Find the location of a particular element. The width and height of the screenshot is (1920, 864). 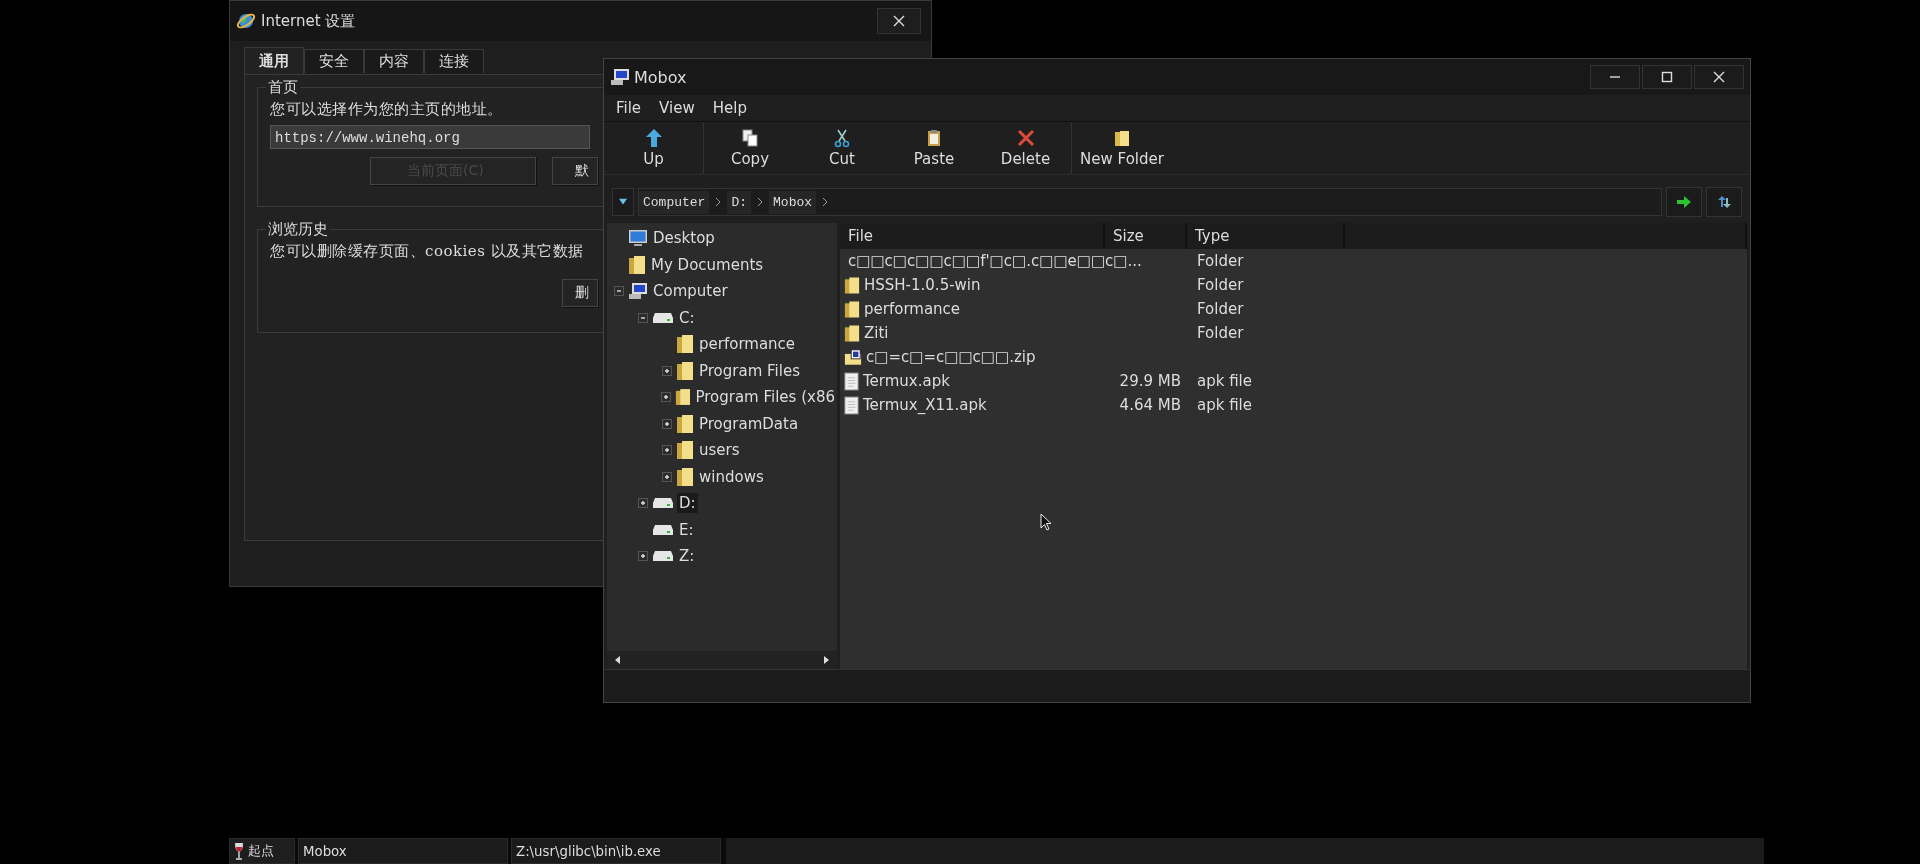

tree-item: Z: is located at coordinates (687, 556).